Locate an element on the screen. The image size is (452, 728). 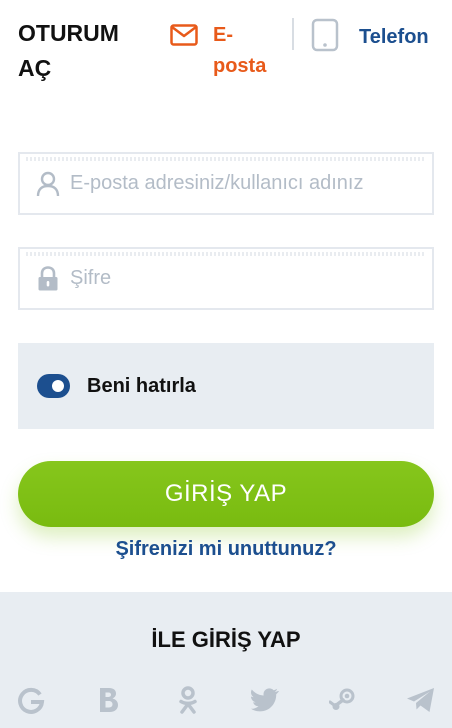
tab-divider is located at coordinates (293, 34).